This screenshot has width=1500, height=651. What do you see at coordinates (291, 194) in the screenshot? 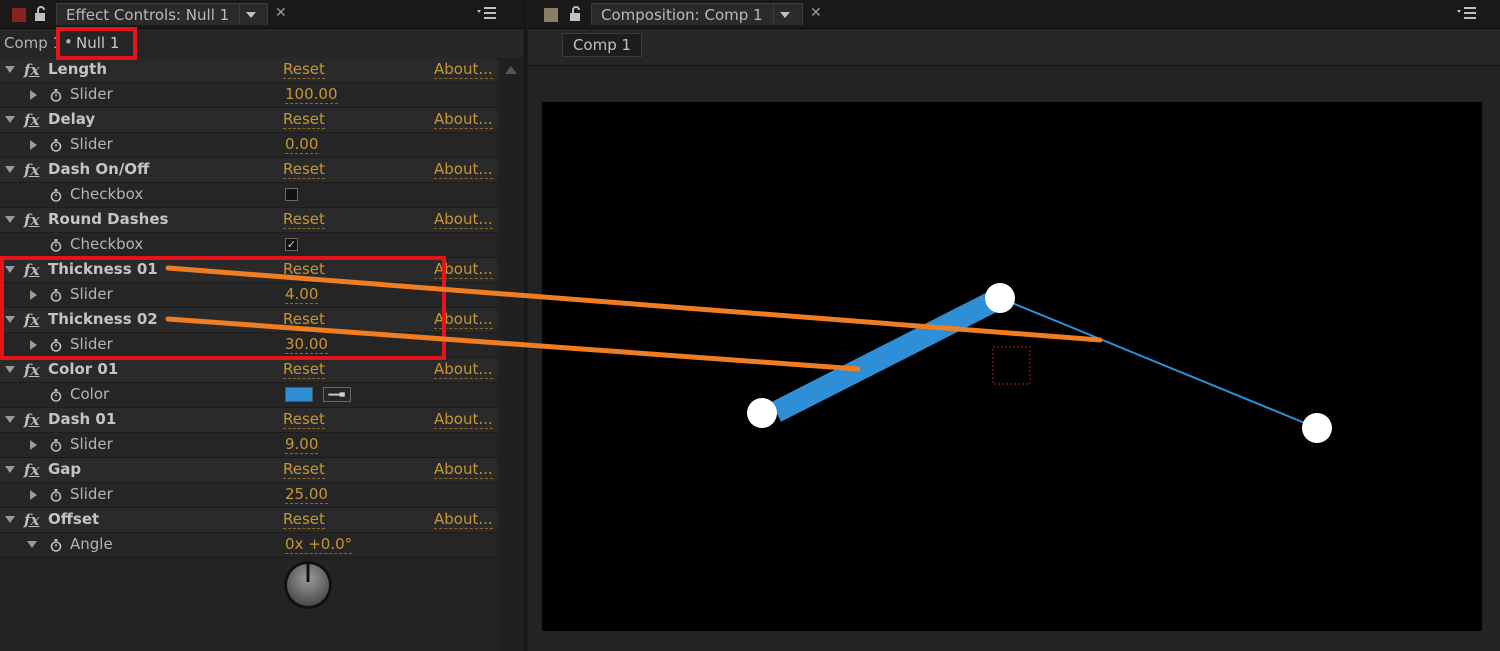
I see `checkbox` at bounding box center [291, 194].